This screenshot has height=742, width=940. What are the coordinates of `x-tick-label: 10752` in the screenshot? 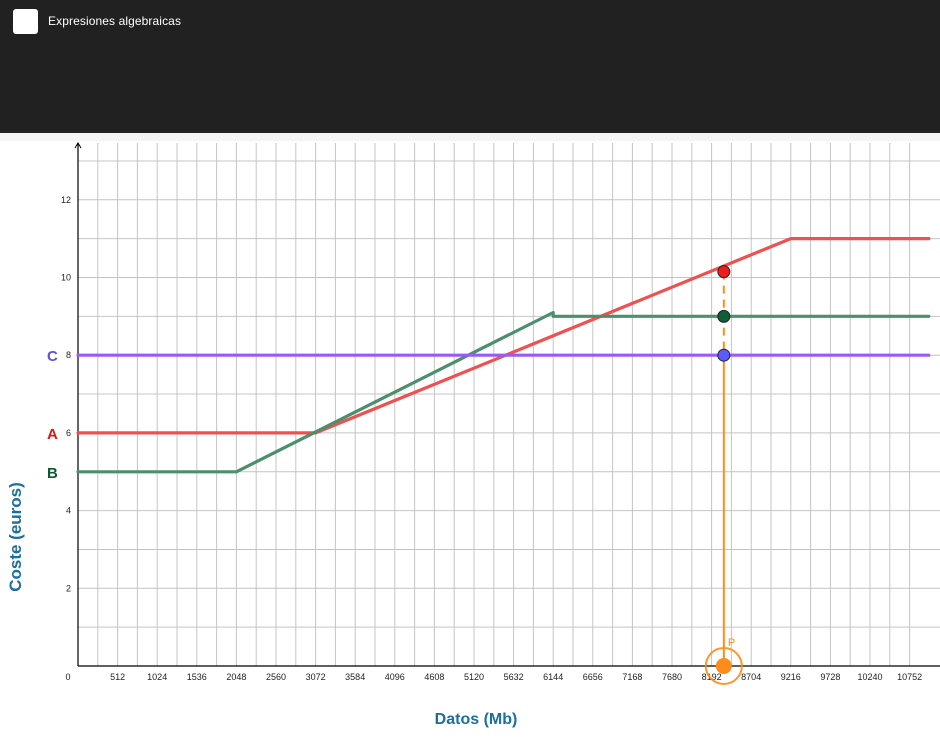 It's located at (909, 677).